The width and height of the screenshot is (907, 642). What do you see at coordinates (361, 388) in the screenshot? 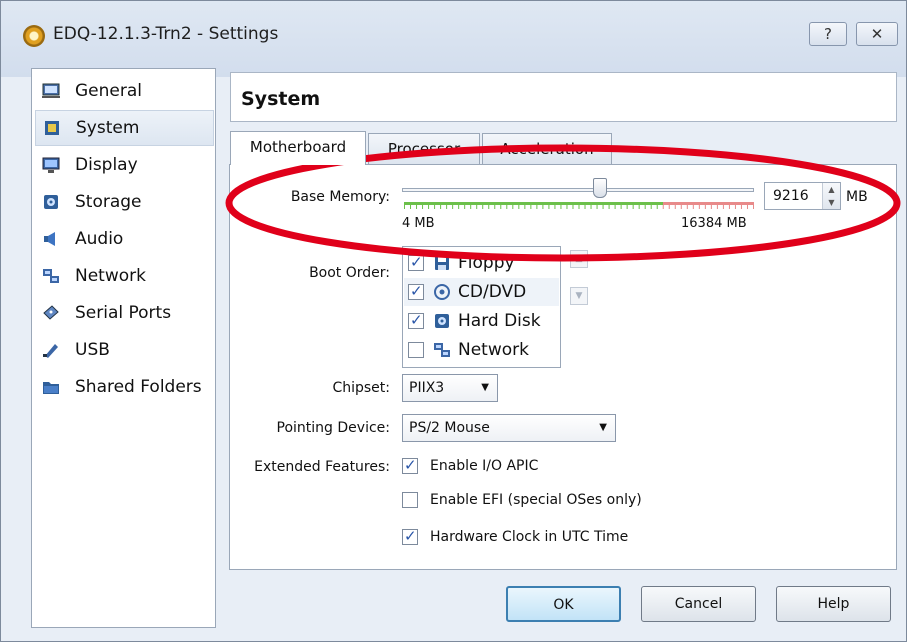
I see `chipset-label: Chipset:` at bounding box center [361, 388].